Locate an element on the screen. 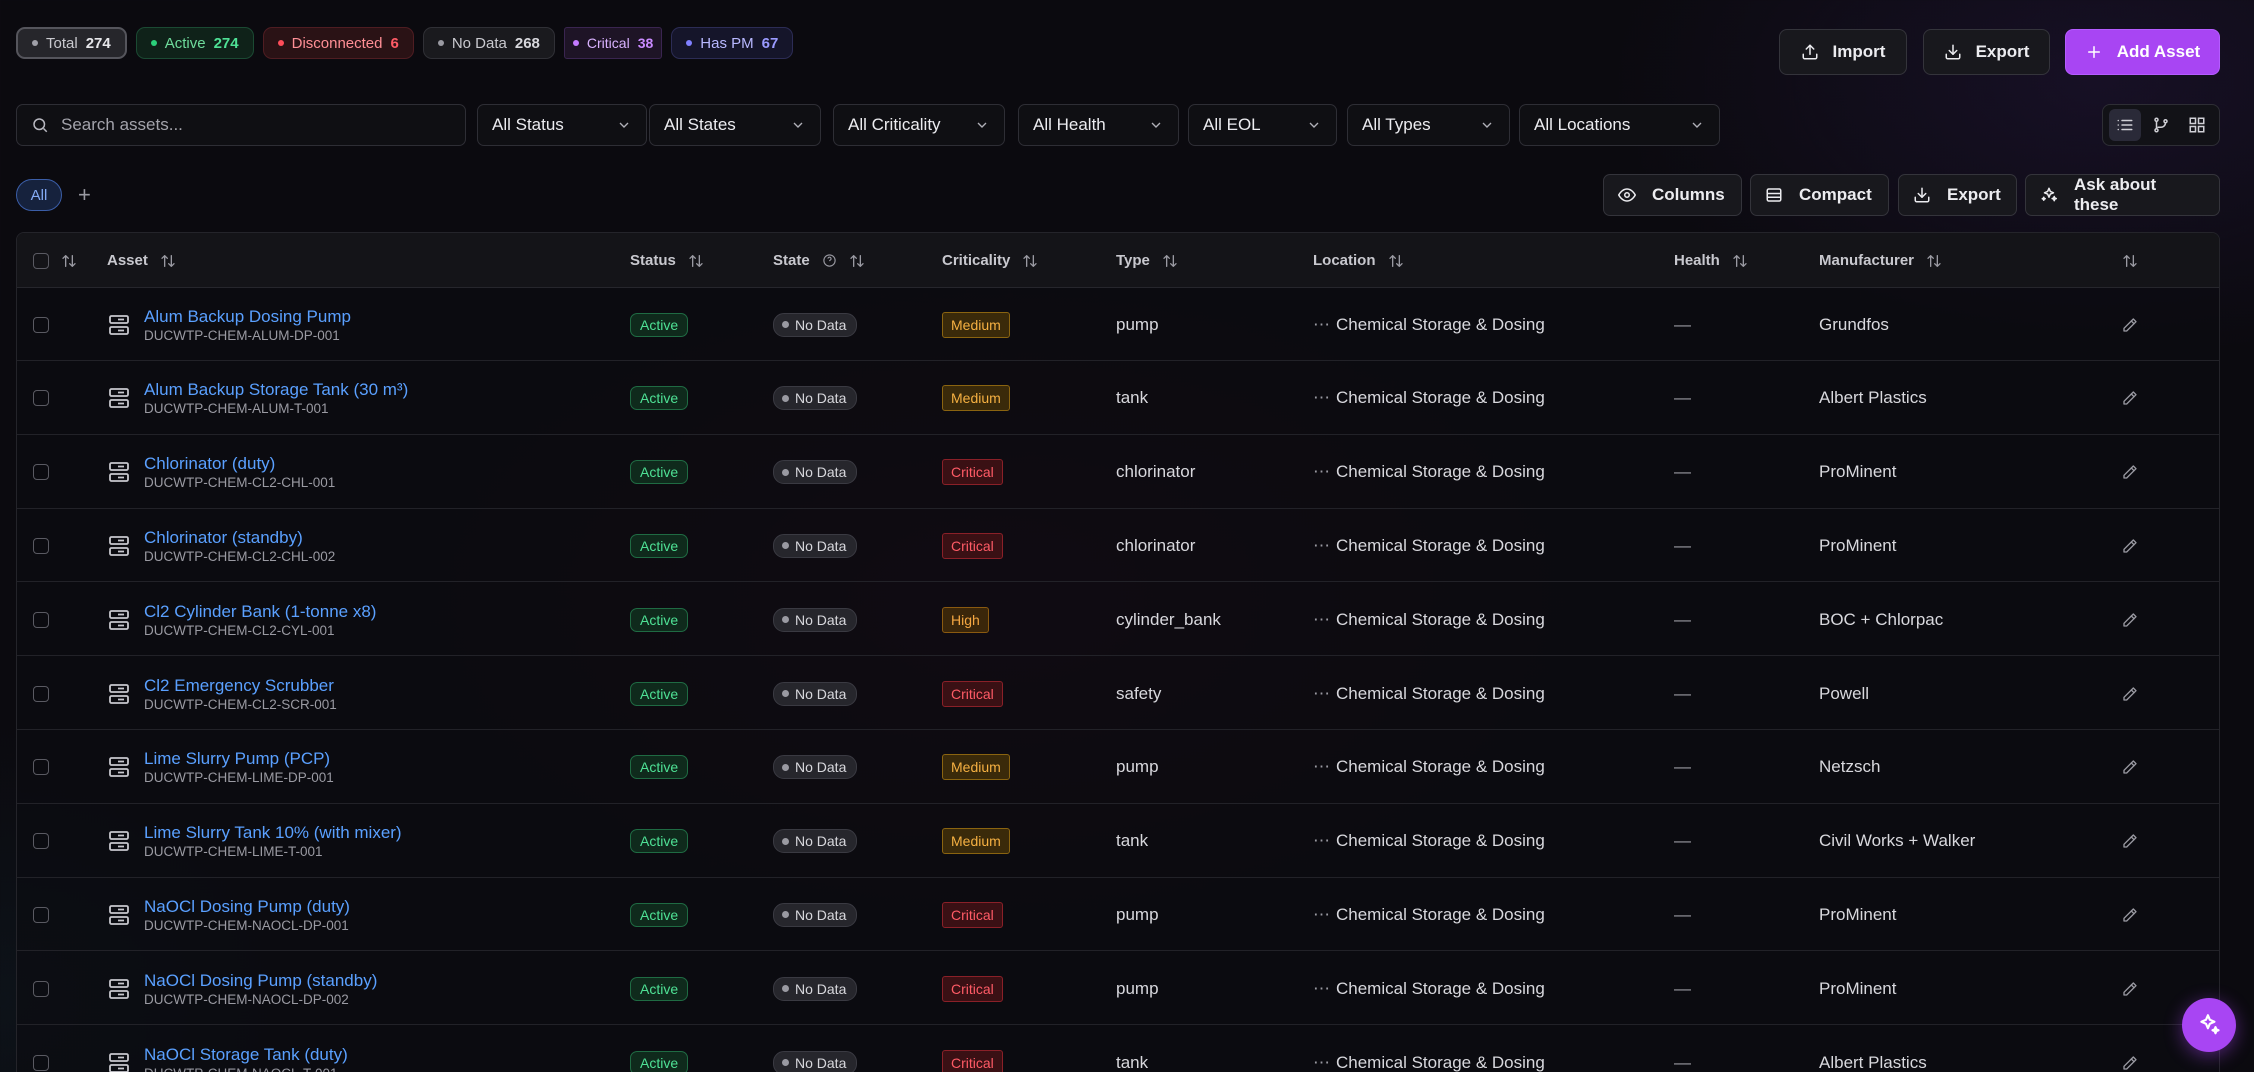 The width and height of the screenshot is (2254, 1072). column-state: State is located at coordinates (819, 260).